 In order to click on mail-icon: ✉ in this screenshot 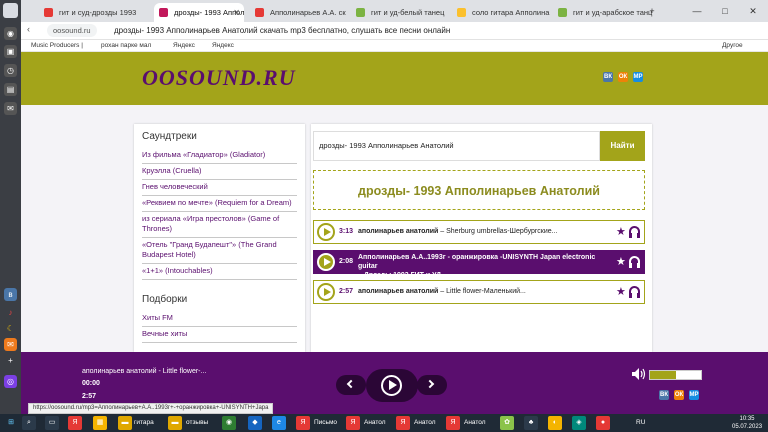, I will do `click(10, 344)`.